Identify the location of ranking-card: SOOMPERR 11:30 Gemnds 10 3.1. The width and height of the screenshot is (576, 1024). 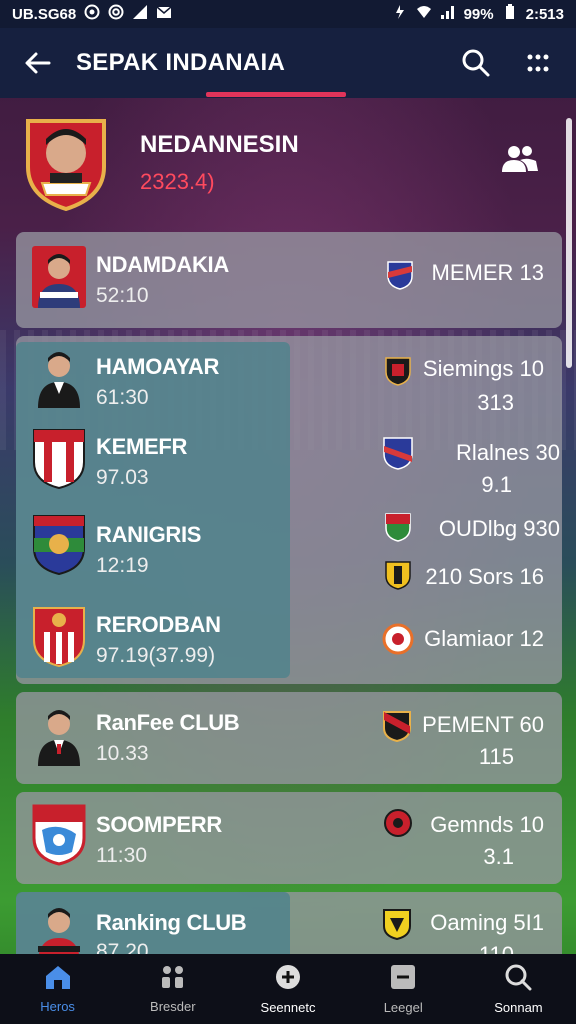
(289, 838).